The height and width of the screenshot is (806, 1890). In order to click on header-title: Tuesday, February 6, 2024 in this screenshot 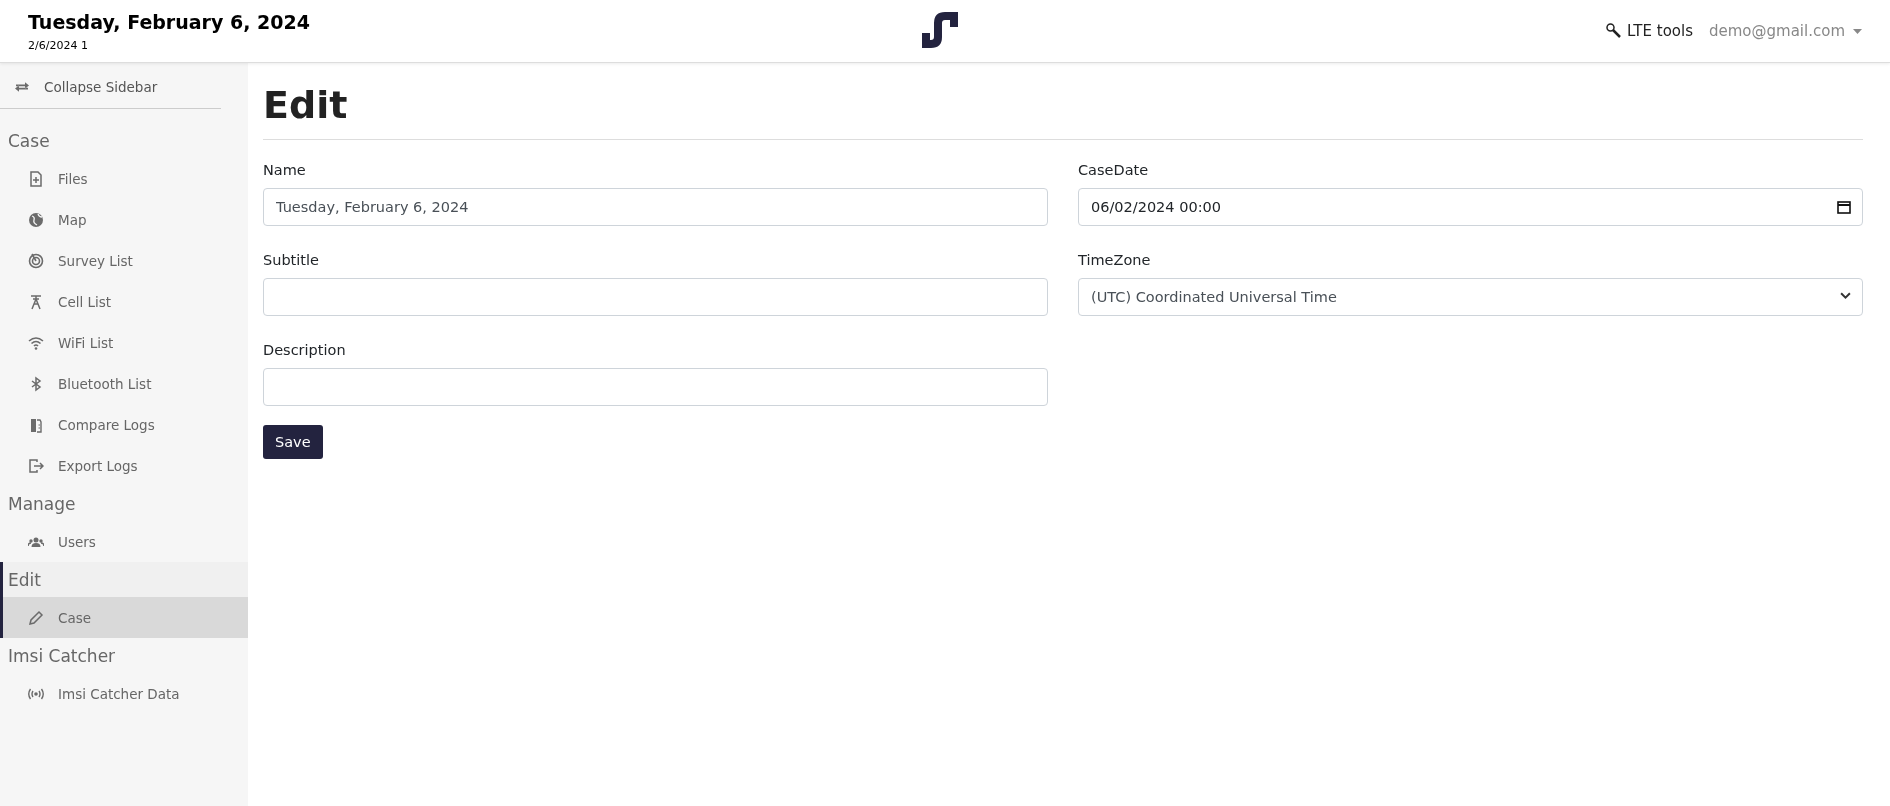, I will do `click(169, 21)`.